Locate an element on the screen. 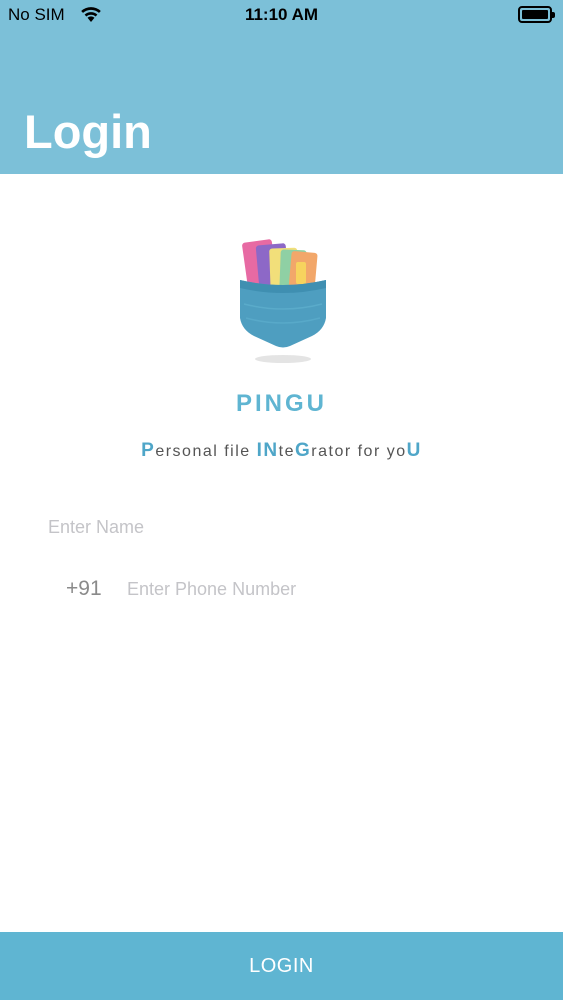 This screenshot has height=1000, width=563. tagline-part: rator for yo is located at coordinates (359, 451).